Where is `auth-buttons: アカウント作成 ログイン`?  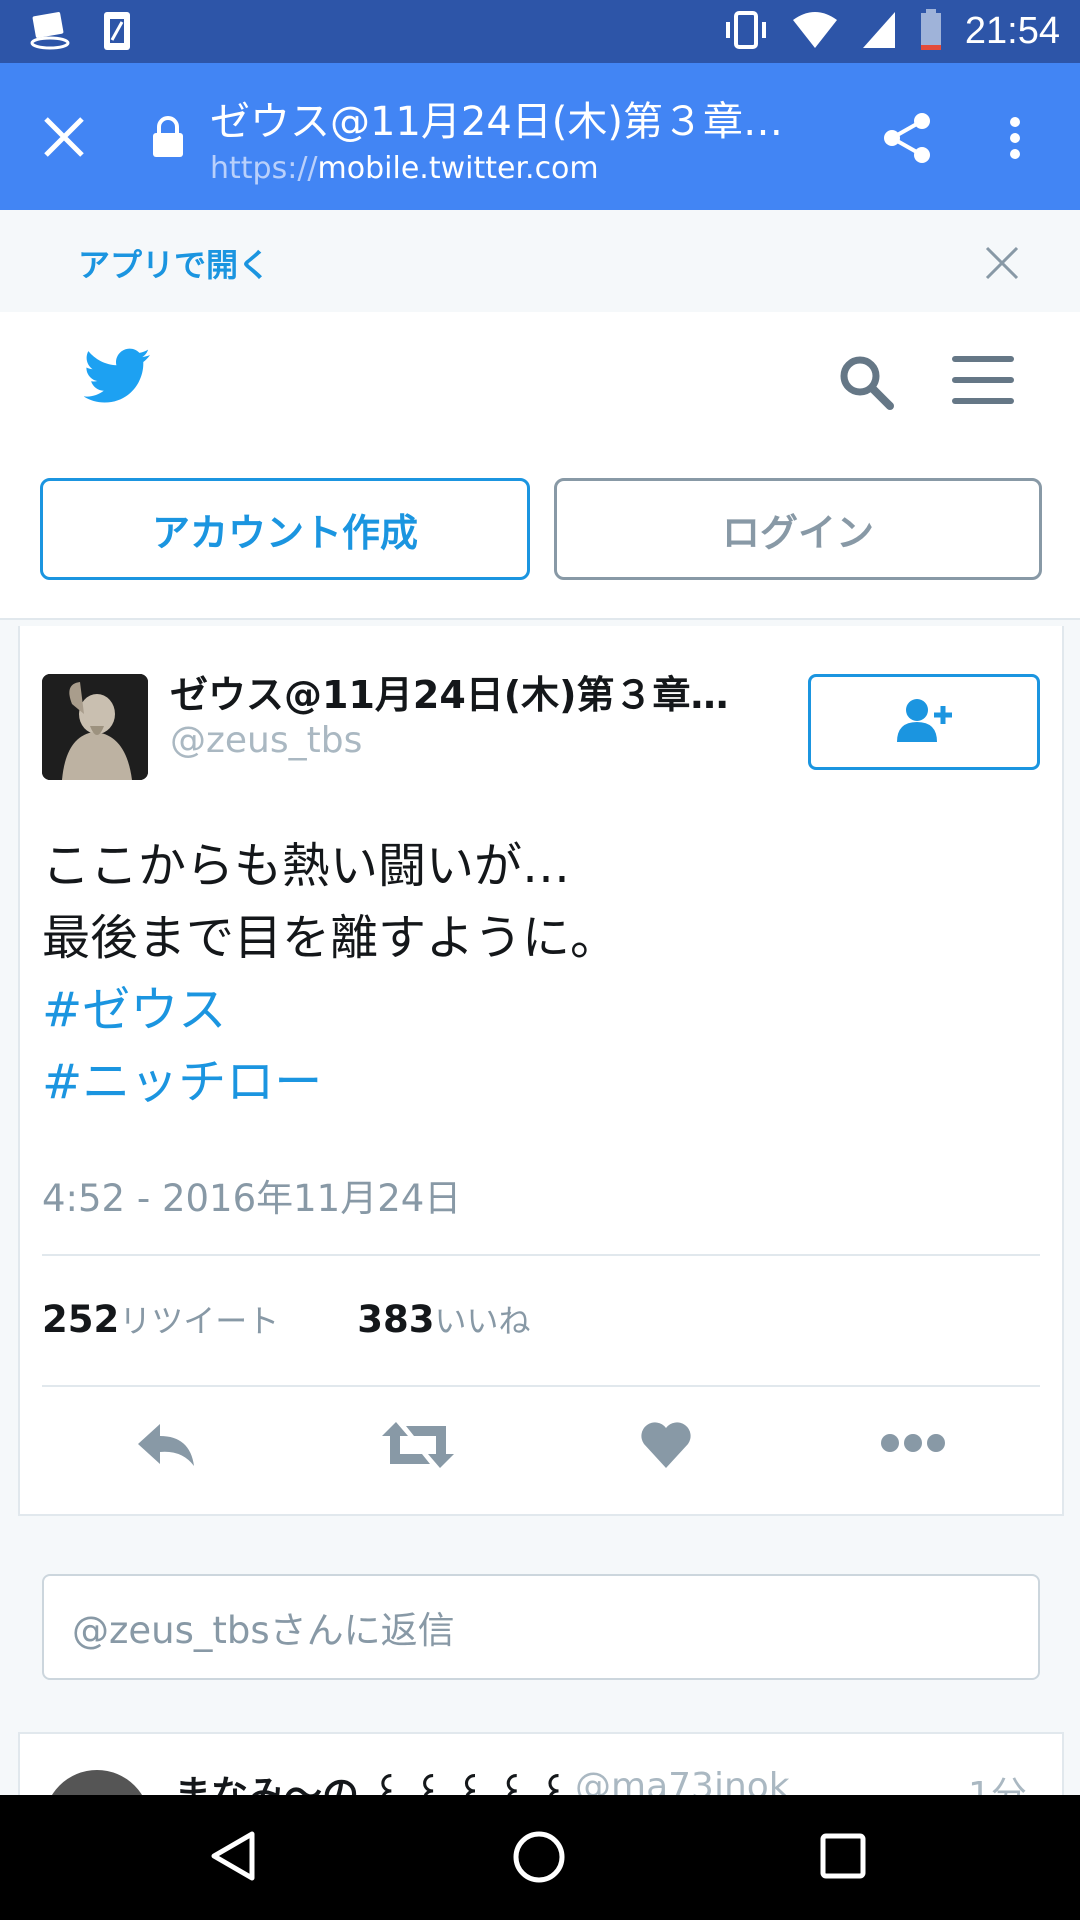
auth-buttons: アカウント作成 ログイン is located at coordinates (540, 529).